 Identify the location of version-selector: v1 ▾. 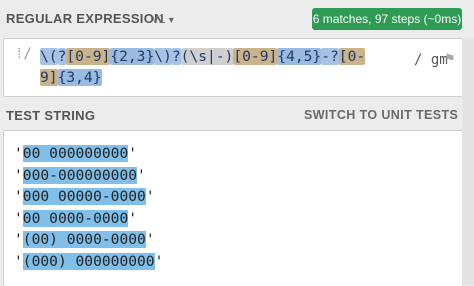
(163, 18).